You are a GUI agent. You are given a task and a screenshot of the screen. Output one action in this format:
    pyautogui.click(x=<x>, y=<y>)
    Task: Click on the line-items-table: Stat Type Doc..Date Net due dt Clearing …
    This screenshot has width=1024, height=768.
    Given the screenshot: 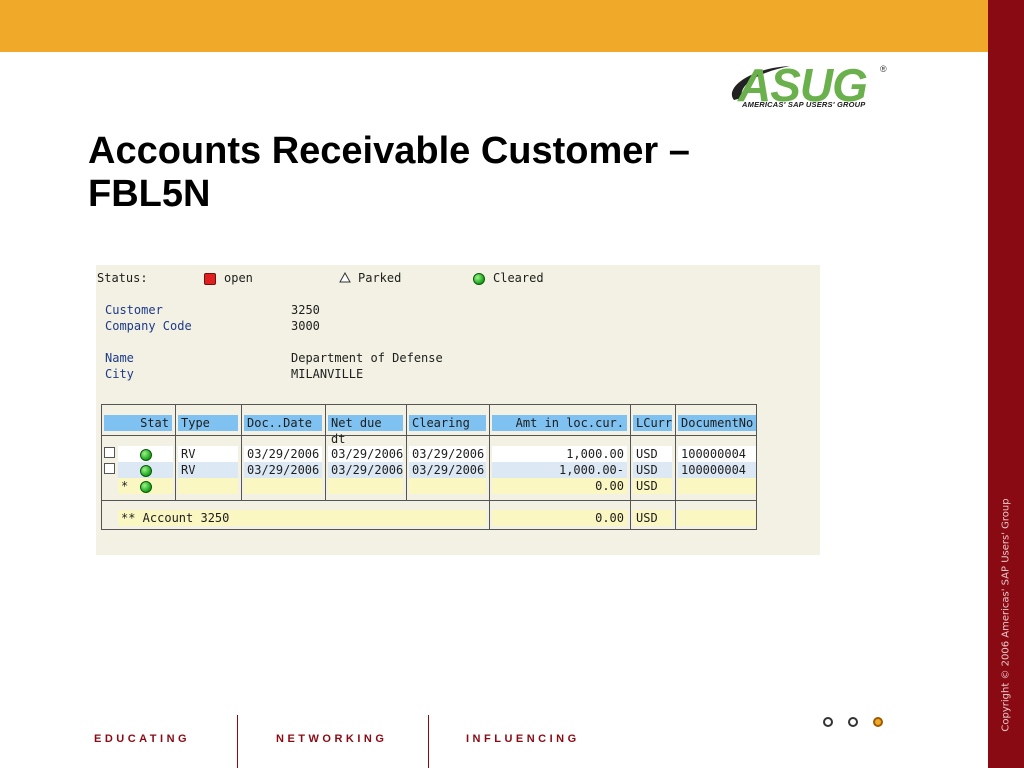 What is the action you would take?
    pyautogui.click(x=429, y=467)
    